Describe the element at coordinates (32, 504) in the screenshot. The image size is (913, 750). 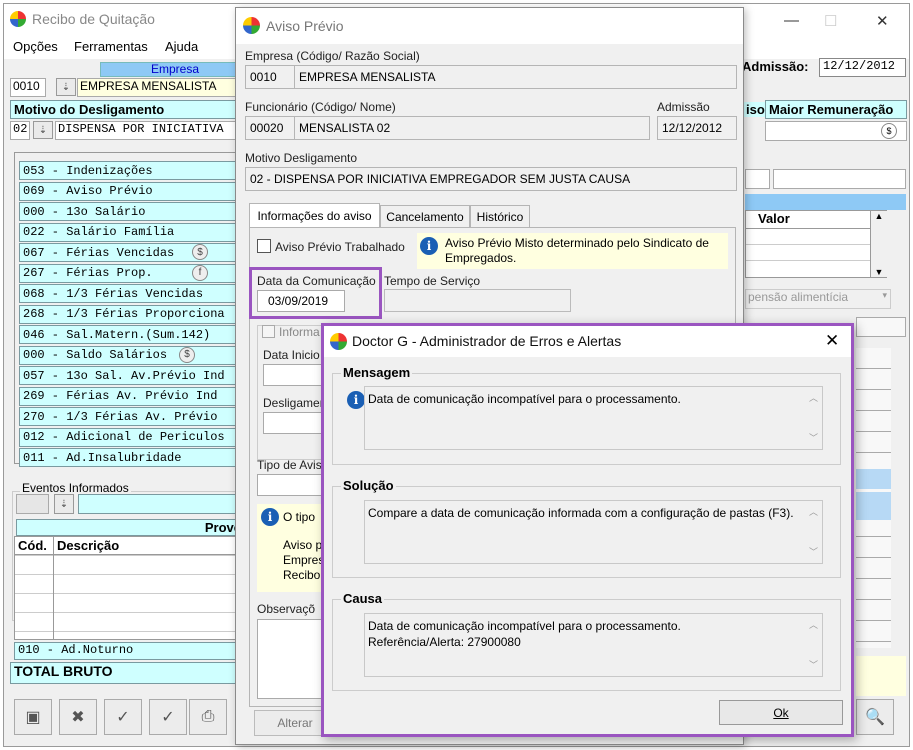
I see `evento-code-input` at that location.